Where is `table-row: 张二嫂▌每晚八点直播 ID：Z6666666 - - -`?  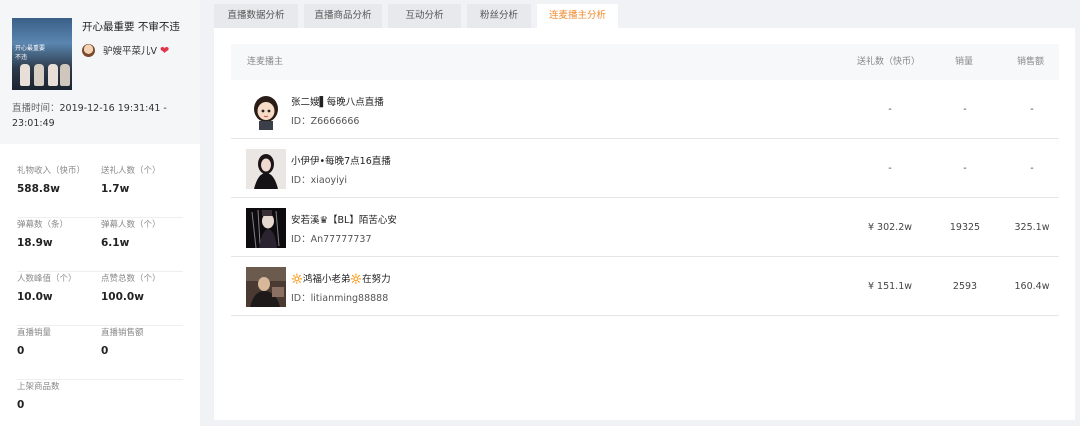 table-row: 张二嫂▌每晚八点直播 ID：Z6666666 - - - is located at coordinates (645, 109).